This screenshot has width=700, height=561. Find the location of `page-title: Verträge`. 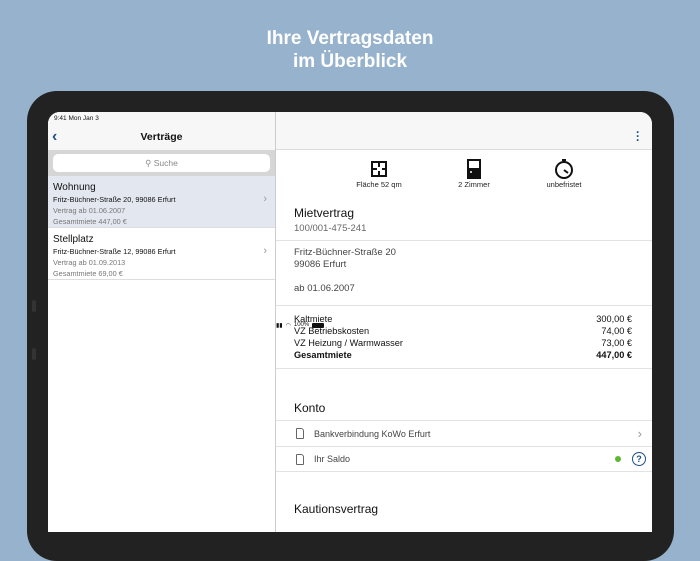

page-title: Verträge is located at coordinates (161, 137).